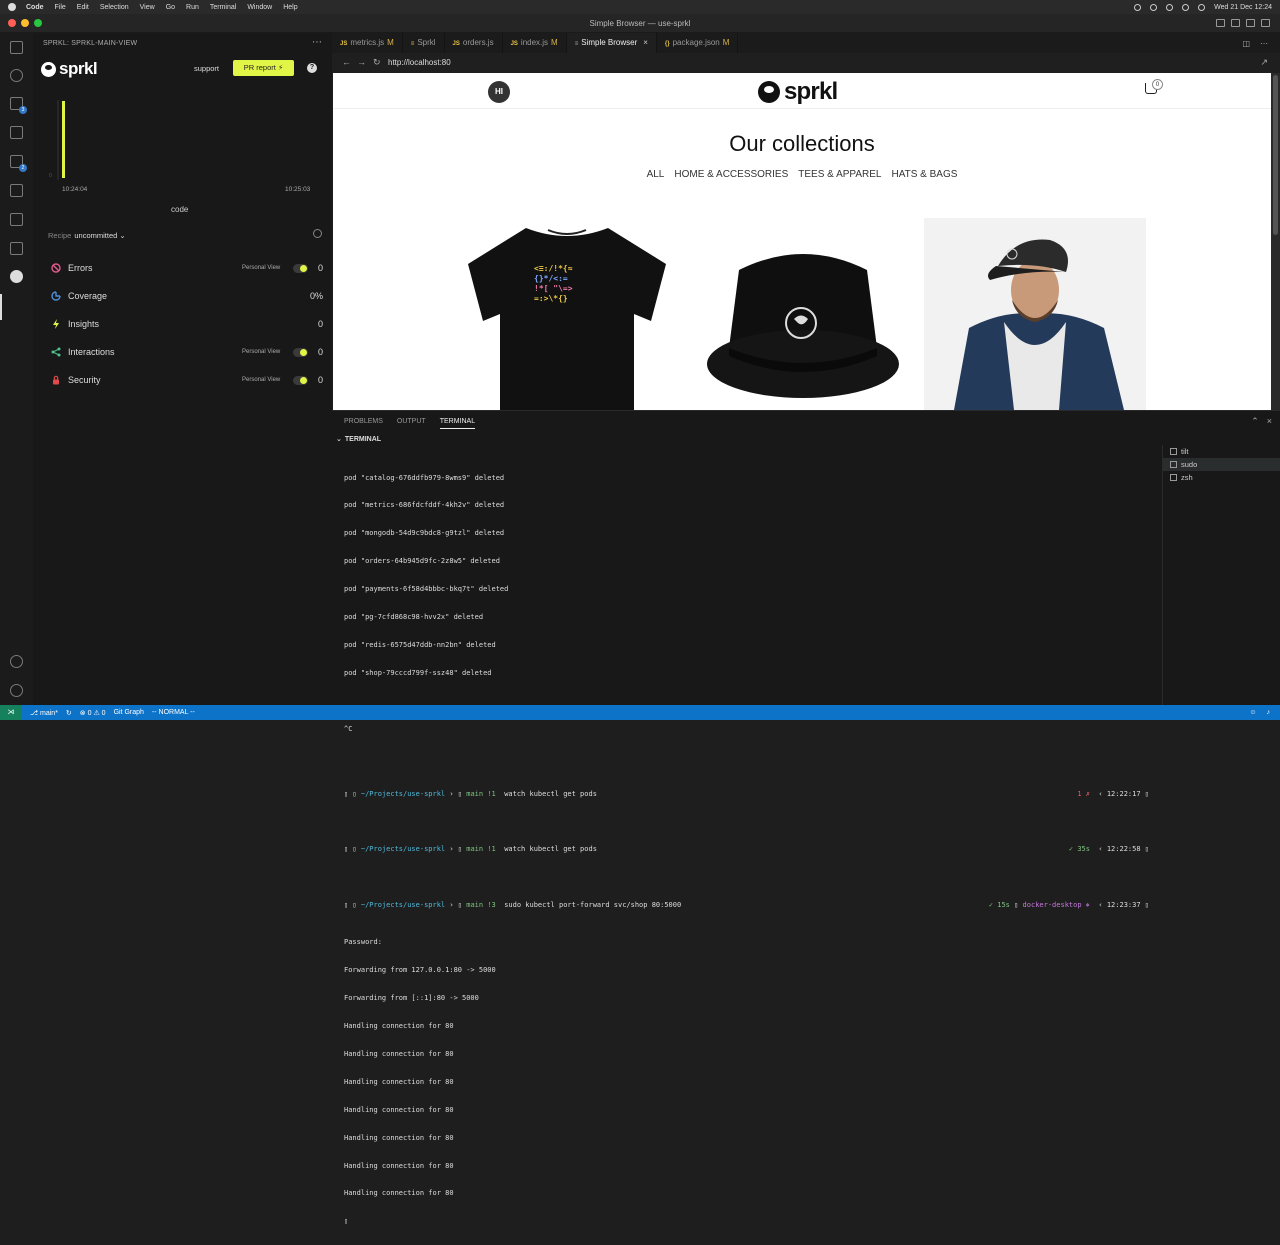 The width and height of the screenshot is (1280, 1245). What do you see at coordinates (1265, 23) in the screenshot?
I see `customize-layout-icon` at bounding box center [1265, 23].